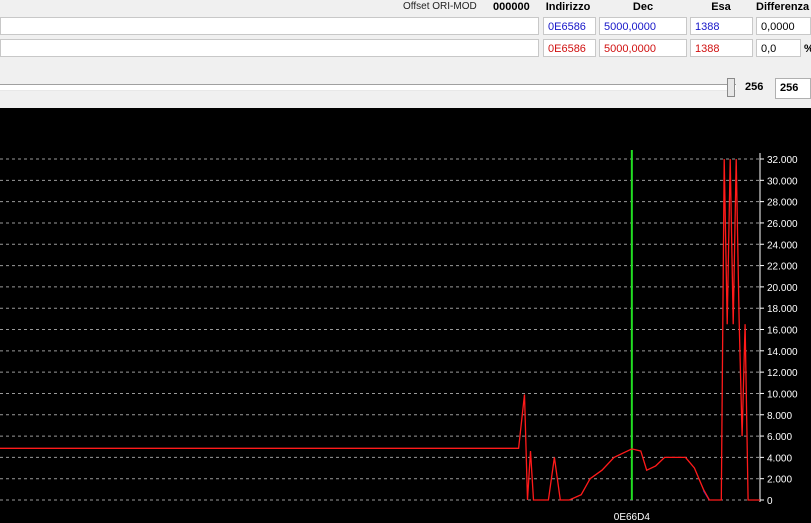 The width and height of the screenshot is (811, 523). Describe the element at coordinates (782, 160) in the screenshot. I see `y-tick-label: 32.000` at that location.